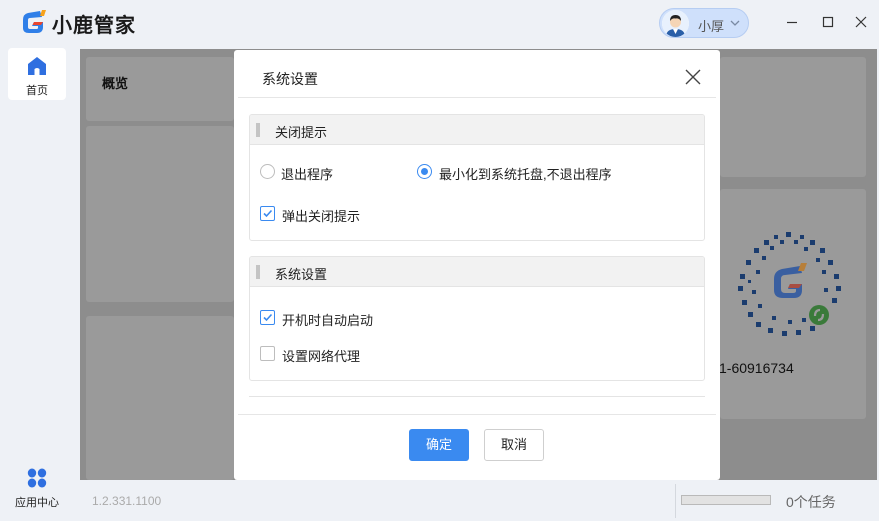  What do you see at coordinates (37, 478) in the screenshot?
I see `apps-grid-icon` at bounding box center [37, 478].